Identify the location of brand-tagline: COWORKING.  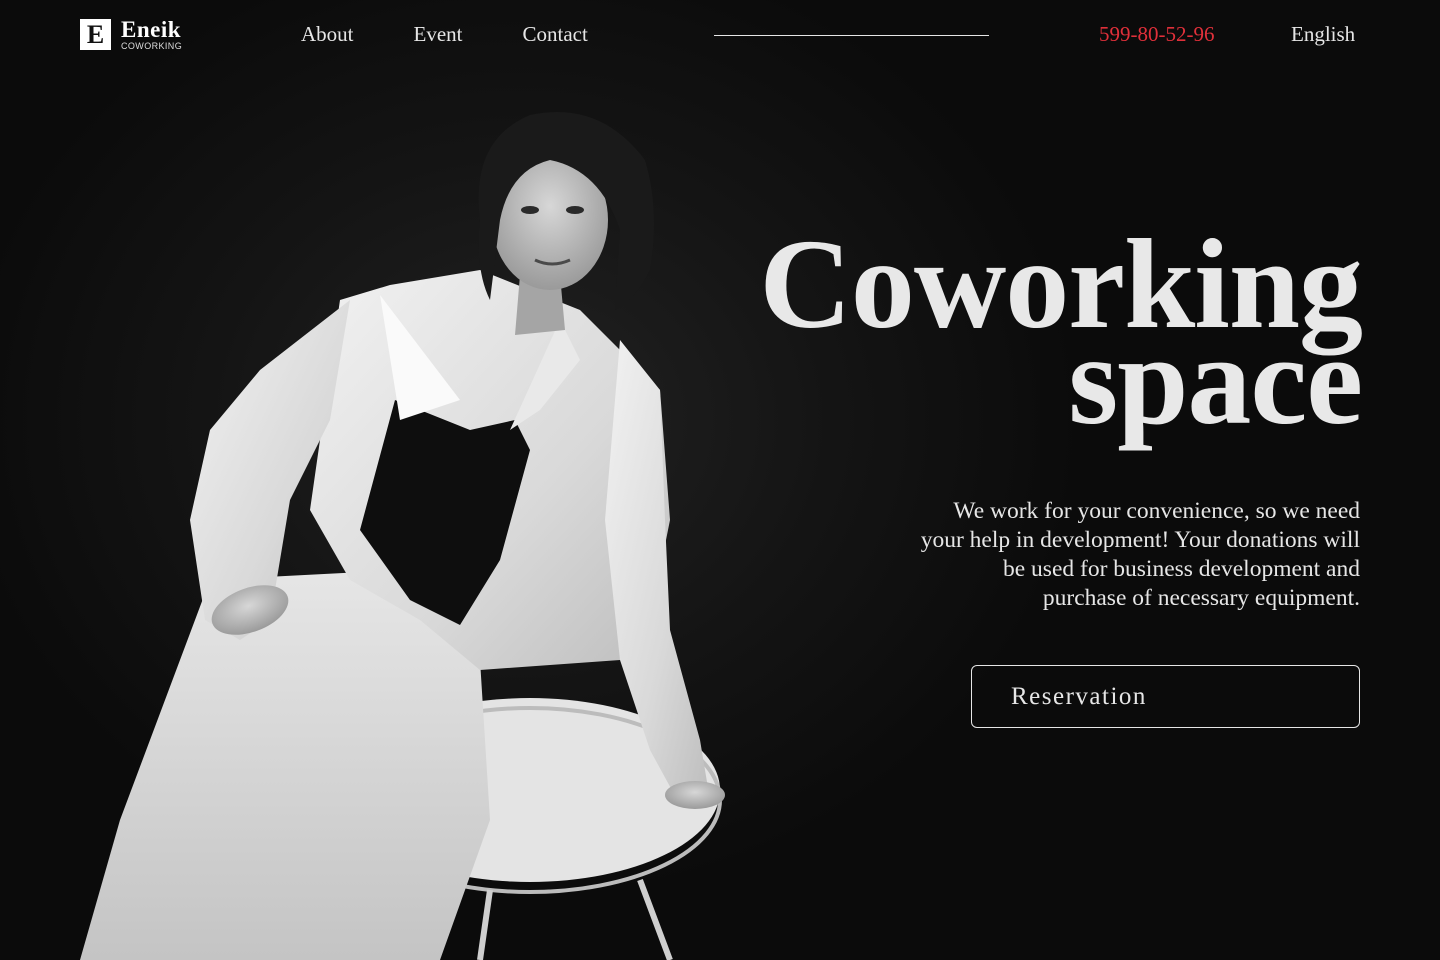
(152, 46).